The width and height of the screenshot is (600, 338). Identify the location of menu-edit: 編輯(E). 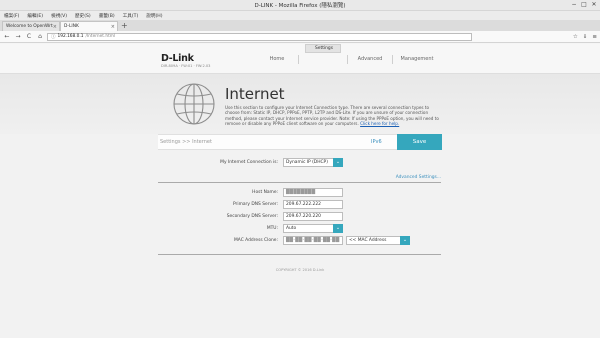
(35, 16).